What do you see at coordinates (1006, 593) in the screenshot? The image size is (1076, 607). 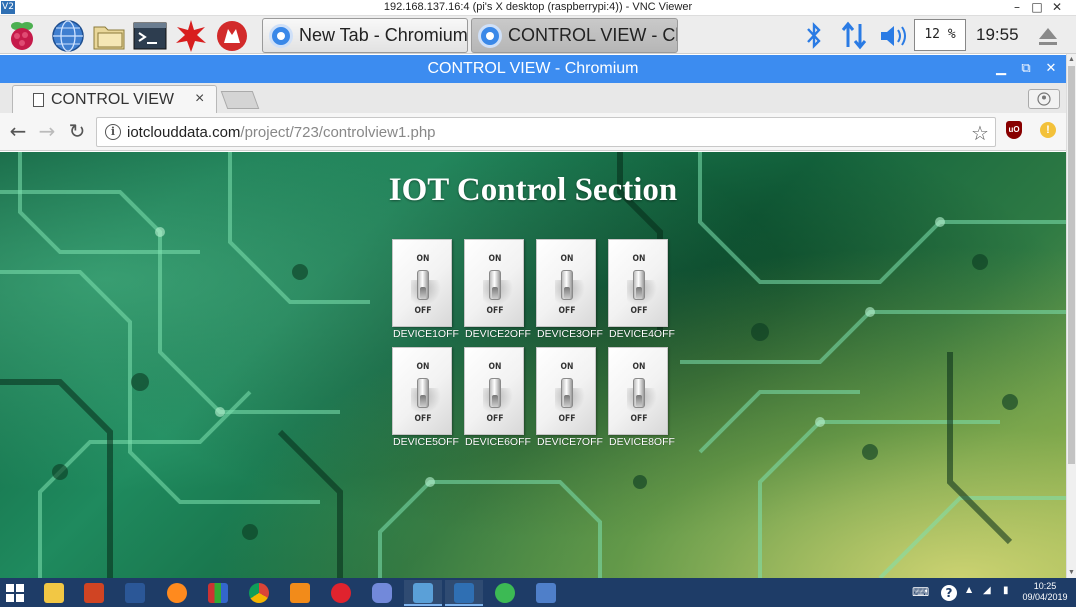 I see `battery-icon: ▮` at bounding box center [1006, 593].